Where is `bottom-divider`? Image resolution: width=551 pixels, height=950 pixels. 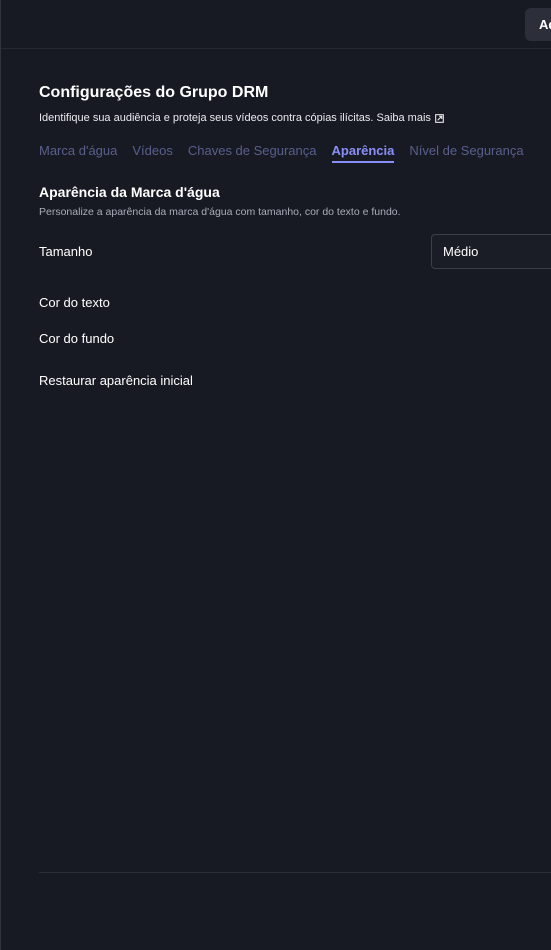 bottom-divider is located at coordinates (295, 872).